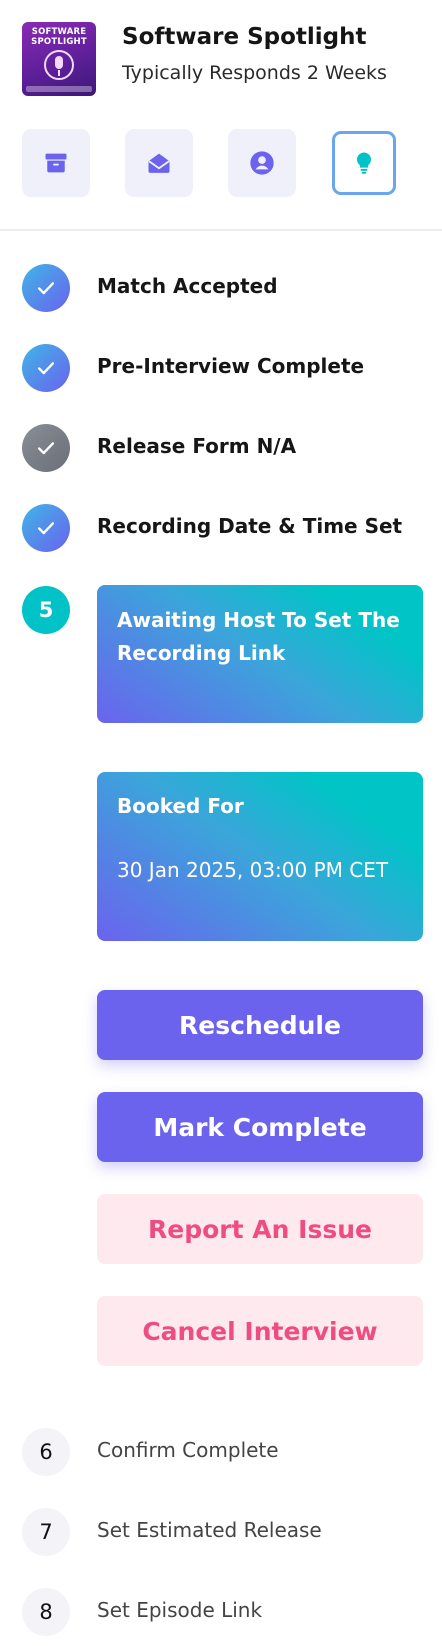 The height and width of the screenshot is (1646, 442). I want to click on step-label: Set Episode Link, so click(180, 1610).